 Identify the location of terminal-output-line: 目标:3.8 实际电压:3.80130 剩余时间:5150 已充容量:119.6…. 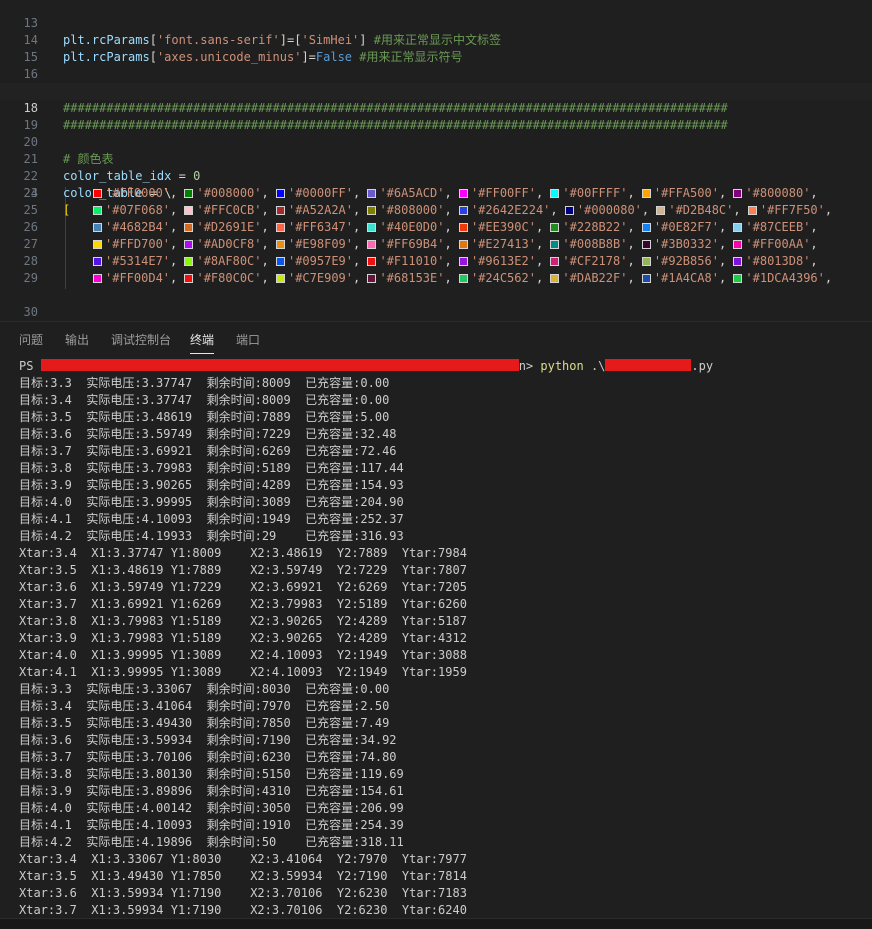
(211, 774).